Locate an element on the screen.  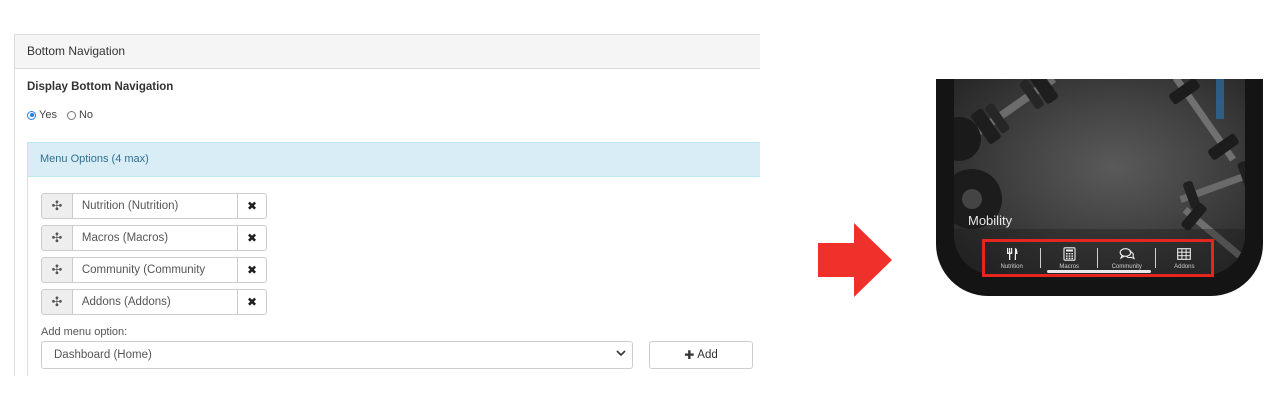
add-button: ✚ Add is located at coordinates (701, 355).